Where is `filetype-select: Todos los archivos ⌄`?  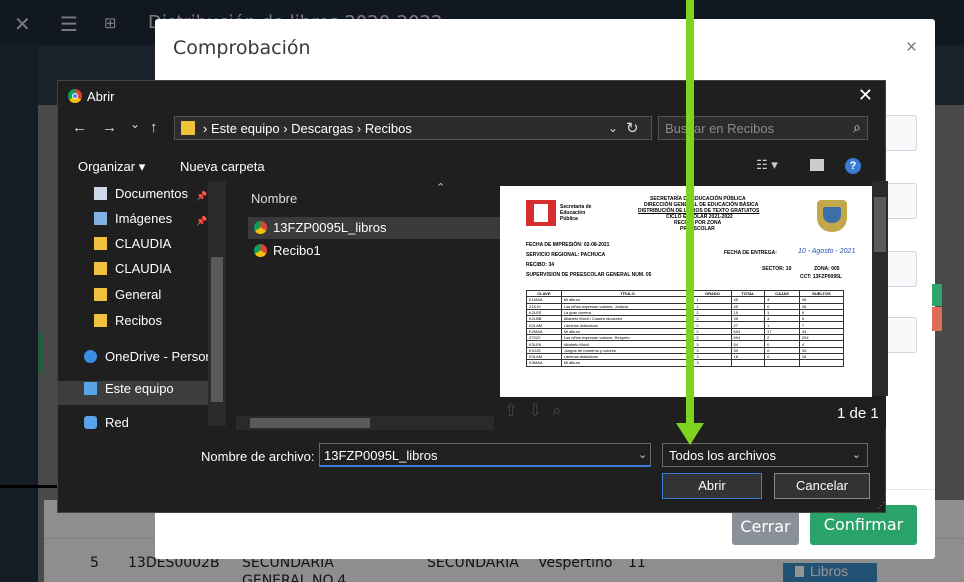
filetype-select: Todos los archivos ⌄ is located at coordinates (765, 455).